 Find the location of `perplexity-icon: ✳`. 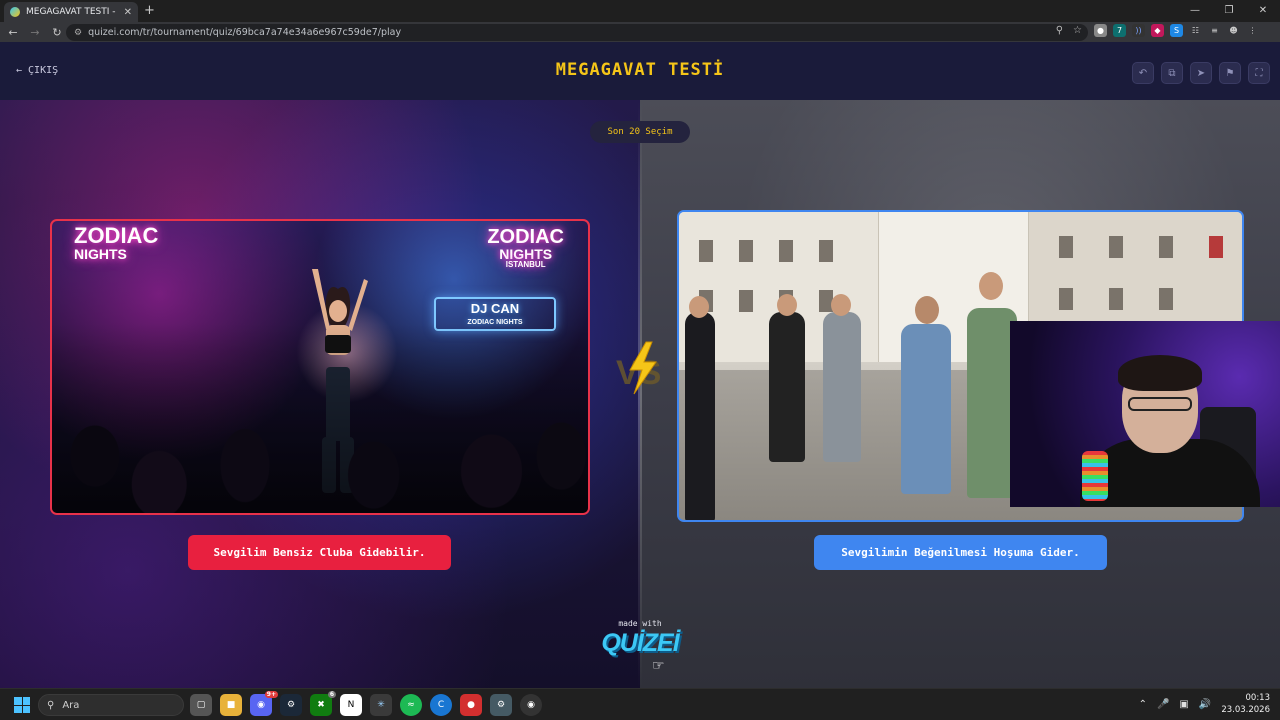

perplexity-icon: ✳ is located at coordinates (381, 705).